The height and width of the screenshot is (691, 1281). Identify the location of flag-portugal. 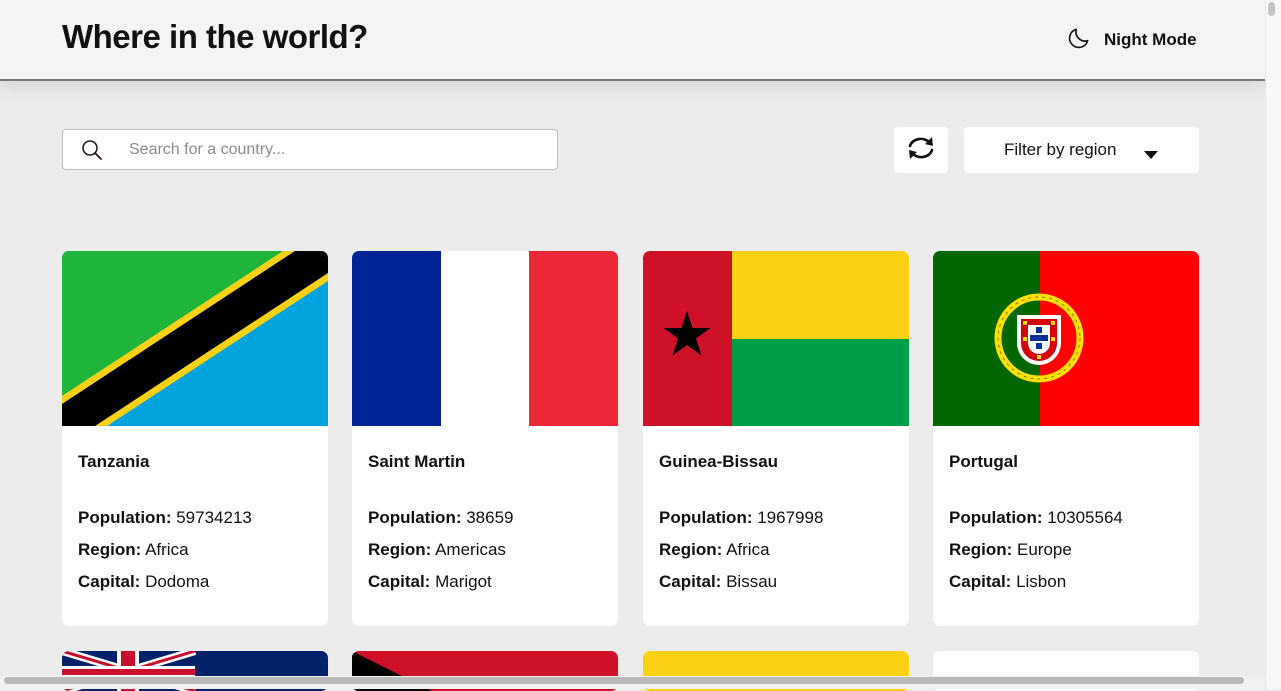
(1066, 338).